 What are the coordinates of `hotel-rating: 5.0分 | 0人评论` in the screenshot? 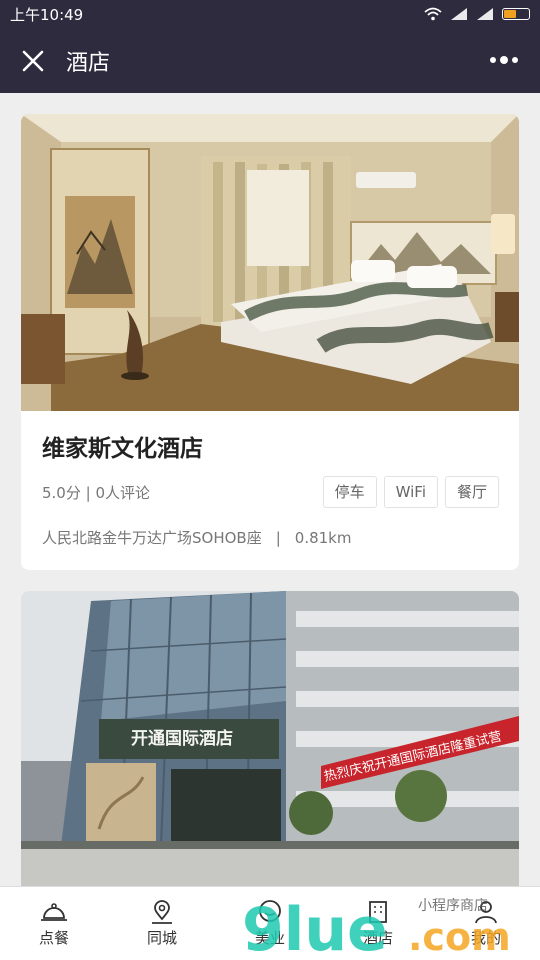 It's located at (96, 493).